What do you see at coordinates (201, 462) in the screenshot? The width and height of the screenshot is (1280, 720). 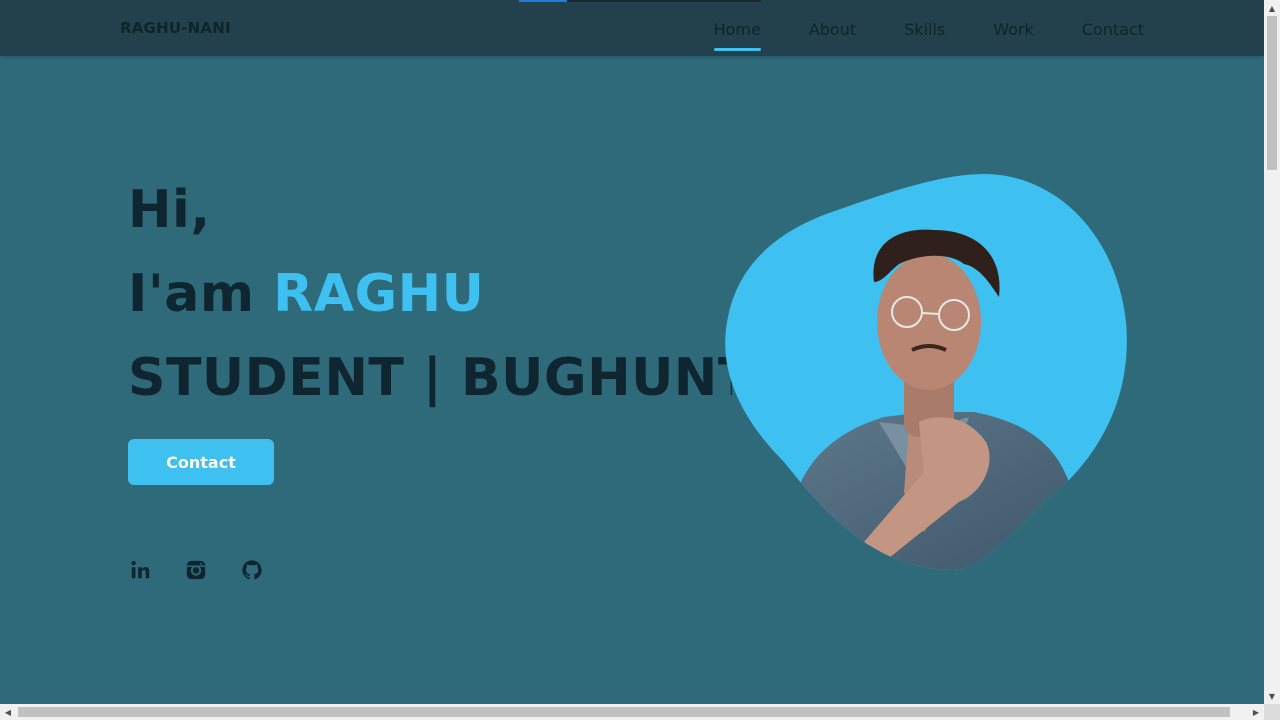 I see `contact-button: Contact` at bounding box center [201, 462].